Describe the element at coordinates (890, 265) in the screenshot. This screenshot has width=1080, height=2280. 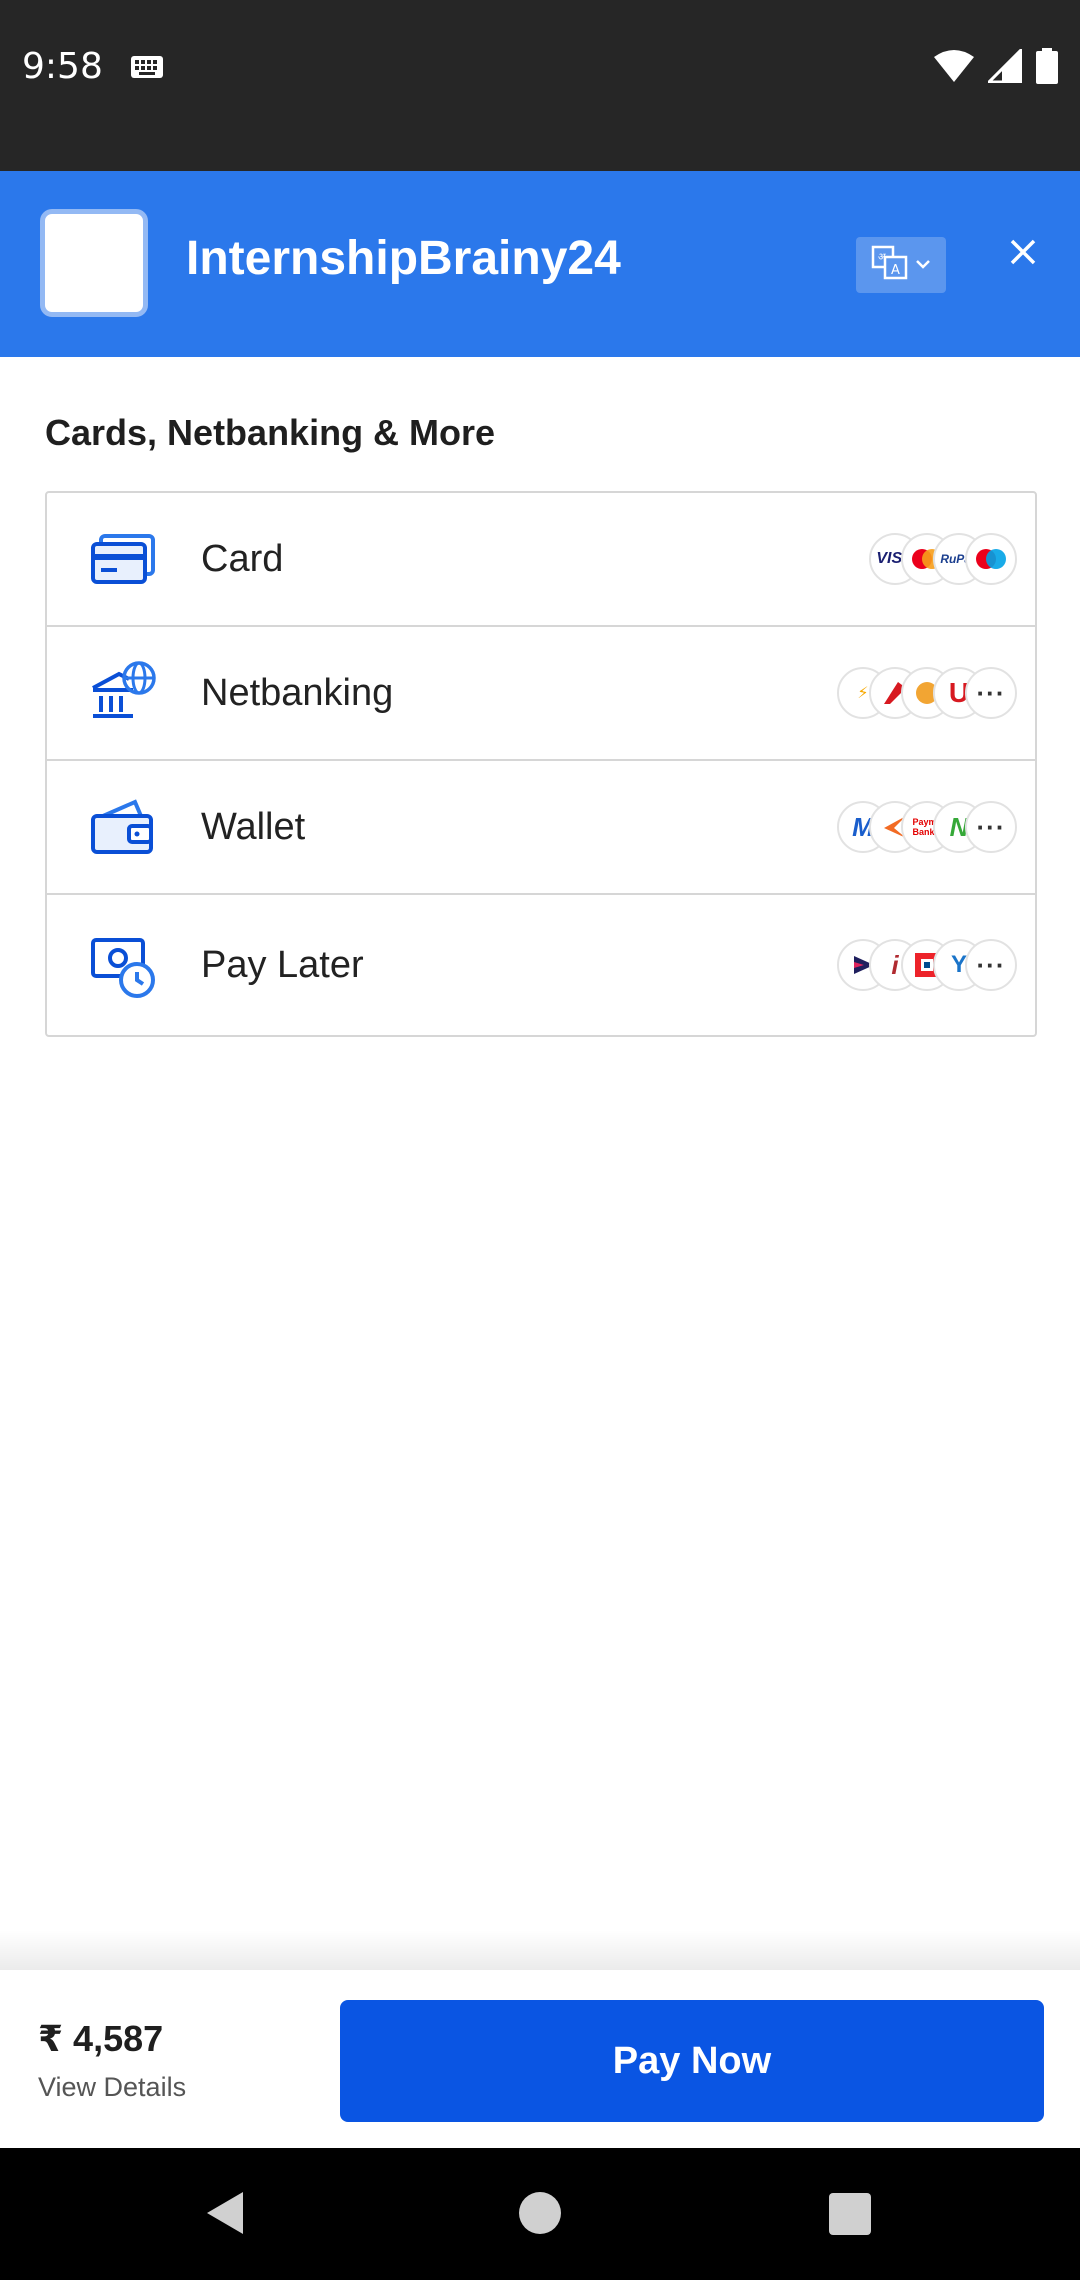
I see `translate-icon: A अ` at that location.